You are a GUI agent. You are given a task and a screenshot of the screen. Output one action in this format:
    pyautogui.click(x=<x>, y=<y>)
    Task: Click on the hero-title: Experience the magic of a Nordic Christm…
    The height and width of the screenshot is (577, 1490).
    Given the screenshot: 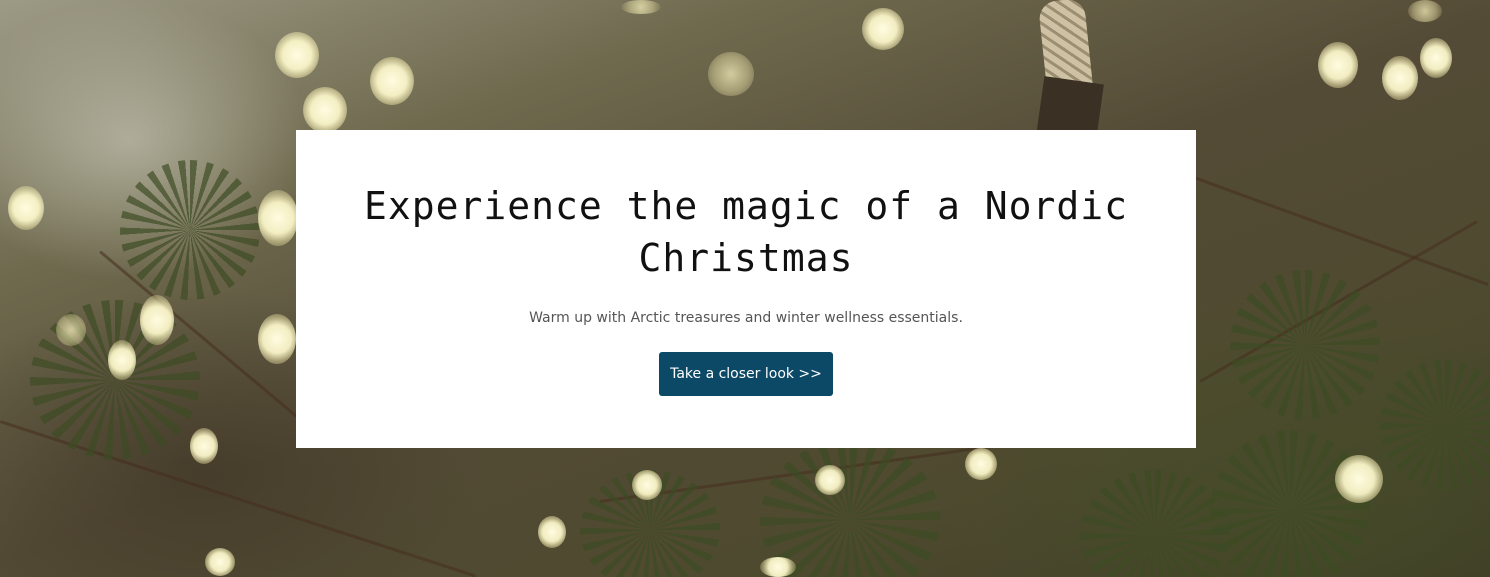 What is the action you would take?
    pyautogui.click(x=746, y=232)
    